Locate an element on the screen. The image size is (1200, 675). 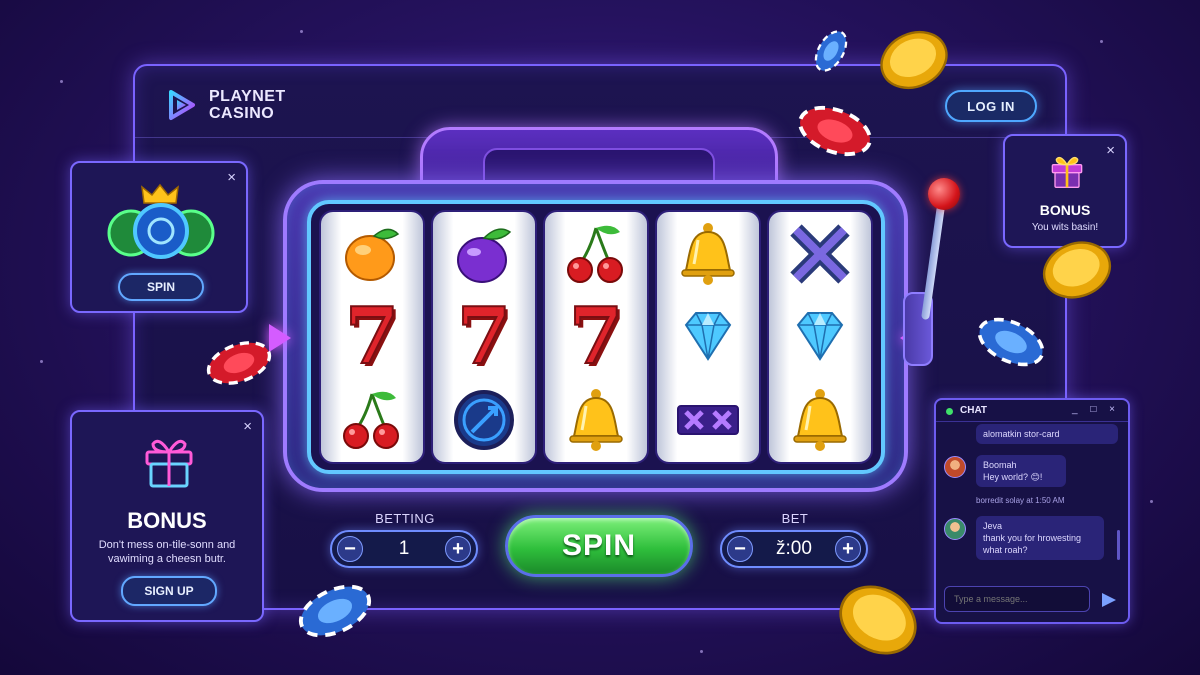
sign-up-button: SIGN UP is located at coordinates (169, 591).